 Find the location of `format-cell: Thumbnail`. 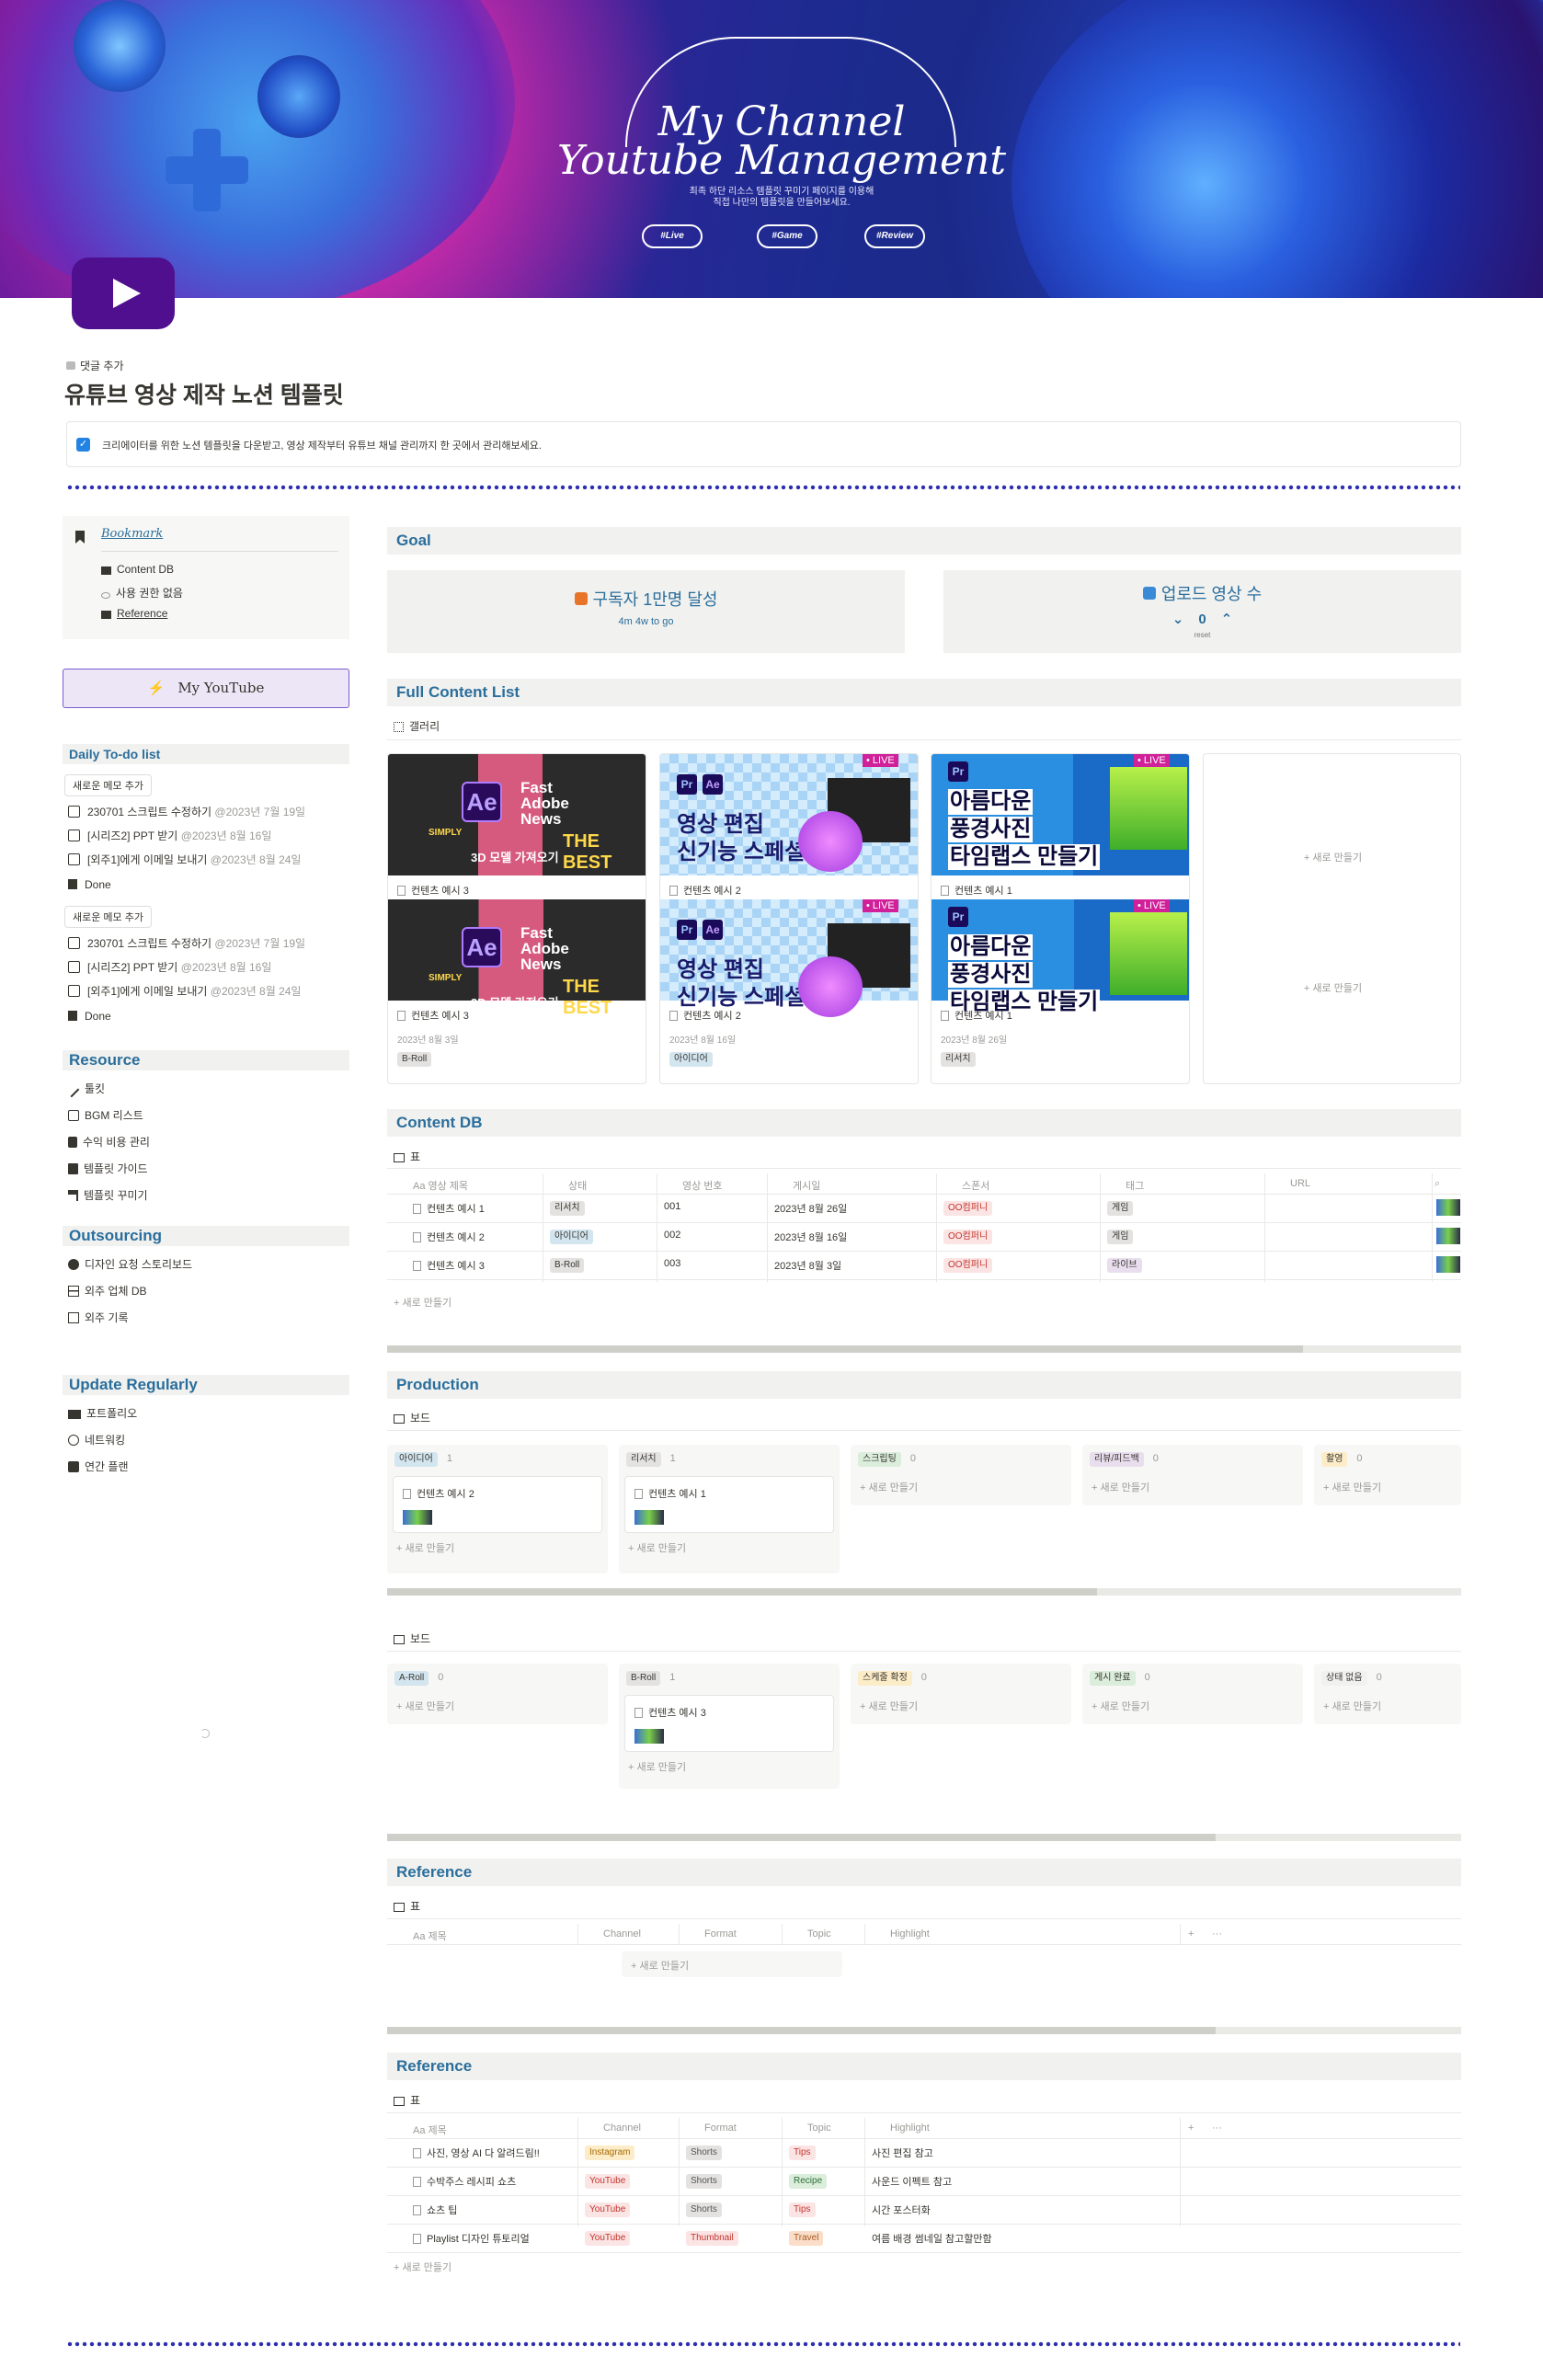

format-cell: Thumbnail is located at coordinates (712, 2238).